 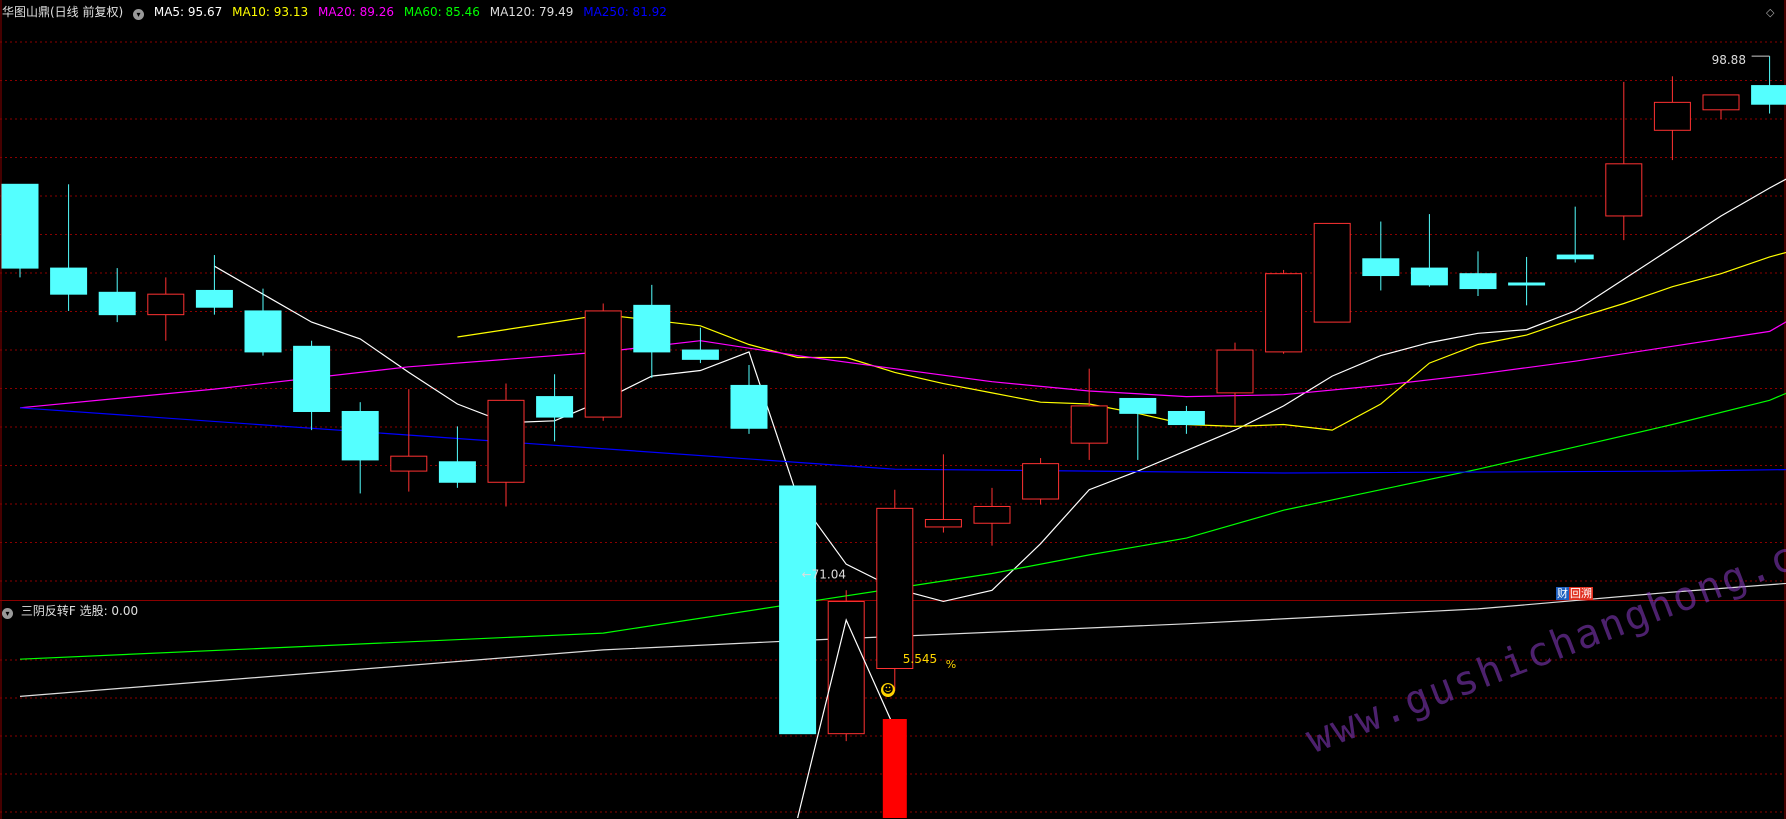 I want to click on ma10-label: MA10: 93.13, so click(x=270, y=12).